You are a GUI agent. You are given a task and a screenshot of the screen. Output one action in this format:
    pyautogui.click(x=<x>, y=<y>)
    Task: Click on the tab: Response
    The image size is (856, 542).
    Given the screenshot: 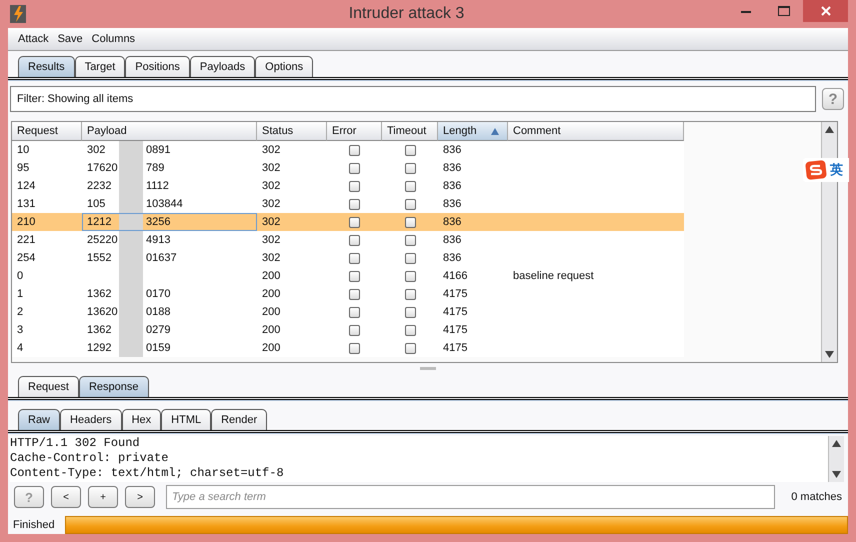 What is the action you would take?
    pyautogui.click(x=113, y=386)
    